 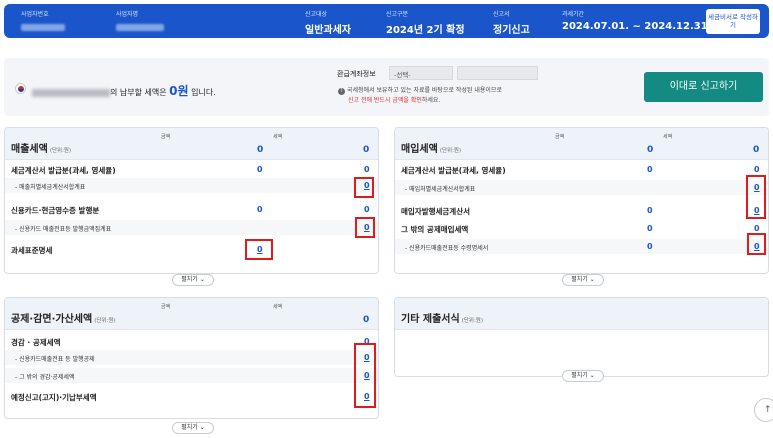 I want to click on row-label: - 그 밖의 경감·공제세액, so click(x=45, y=377).